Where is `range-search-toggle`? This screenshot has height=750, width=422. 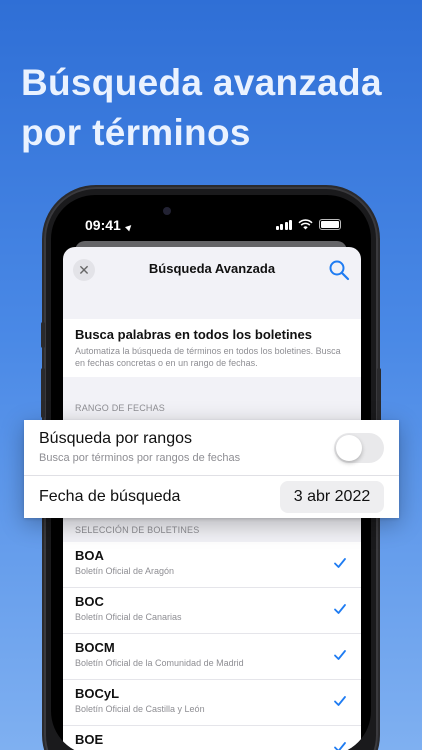
range-search-toggle is located at coordinates (359, 448).